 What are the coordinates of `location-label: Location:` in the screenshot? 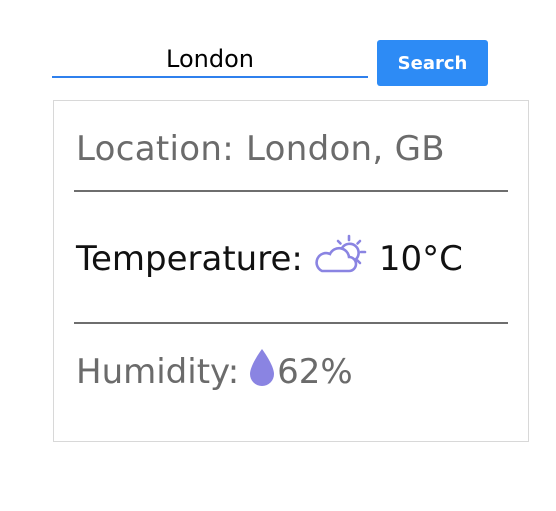 It's located at (155, 149).